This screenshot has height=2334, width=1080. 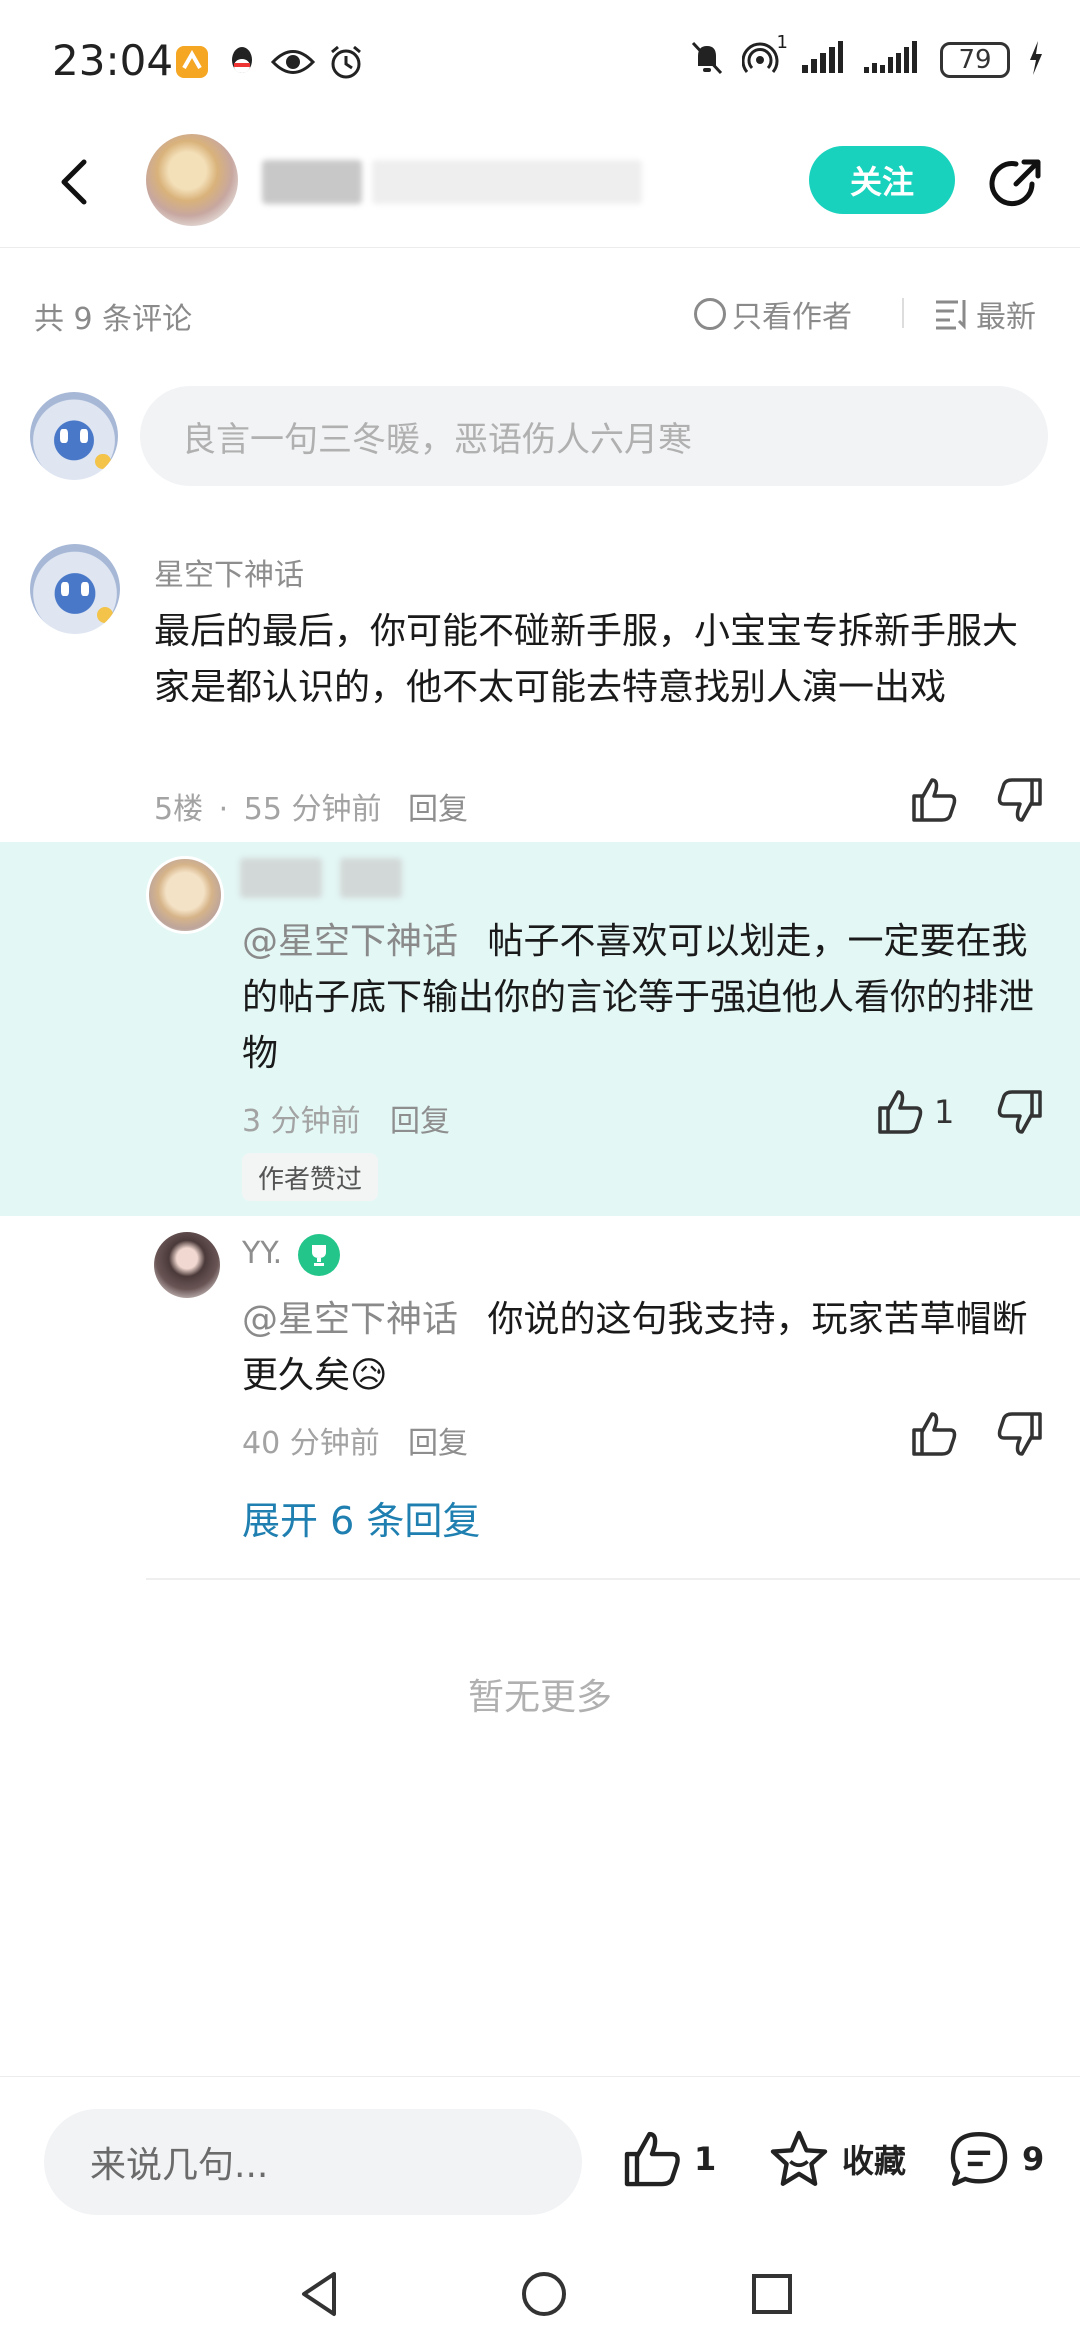 What do you see at coordinates (310, 1177) in the screenshot?
I see `author-liked-tag: 作者赞过` at bounding box center [310, 1177].